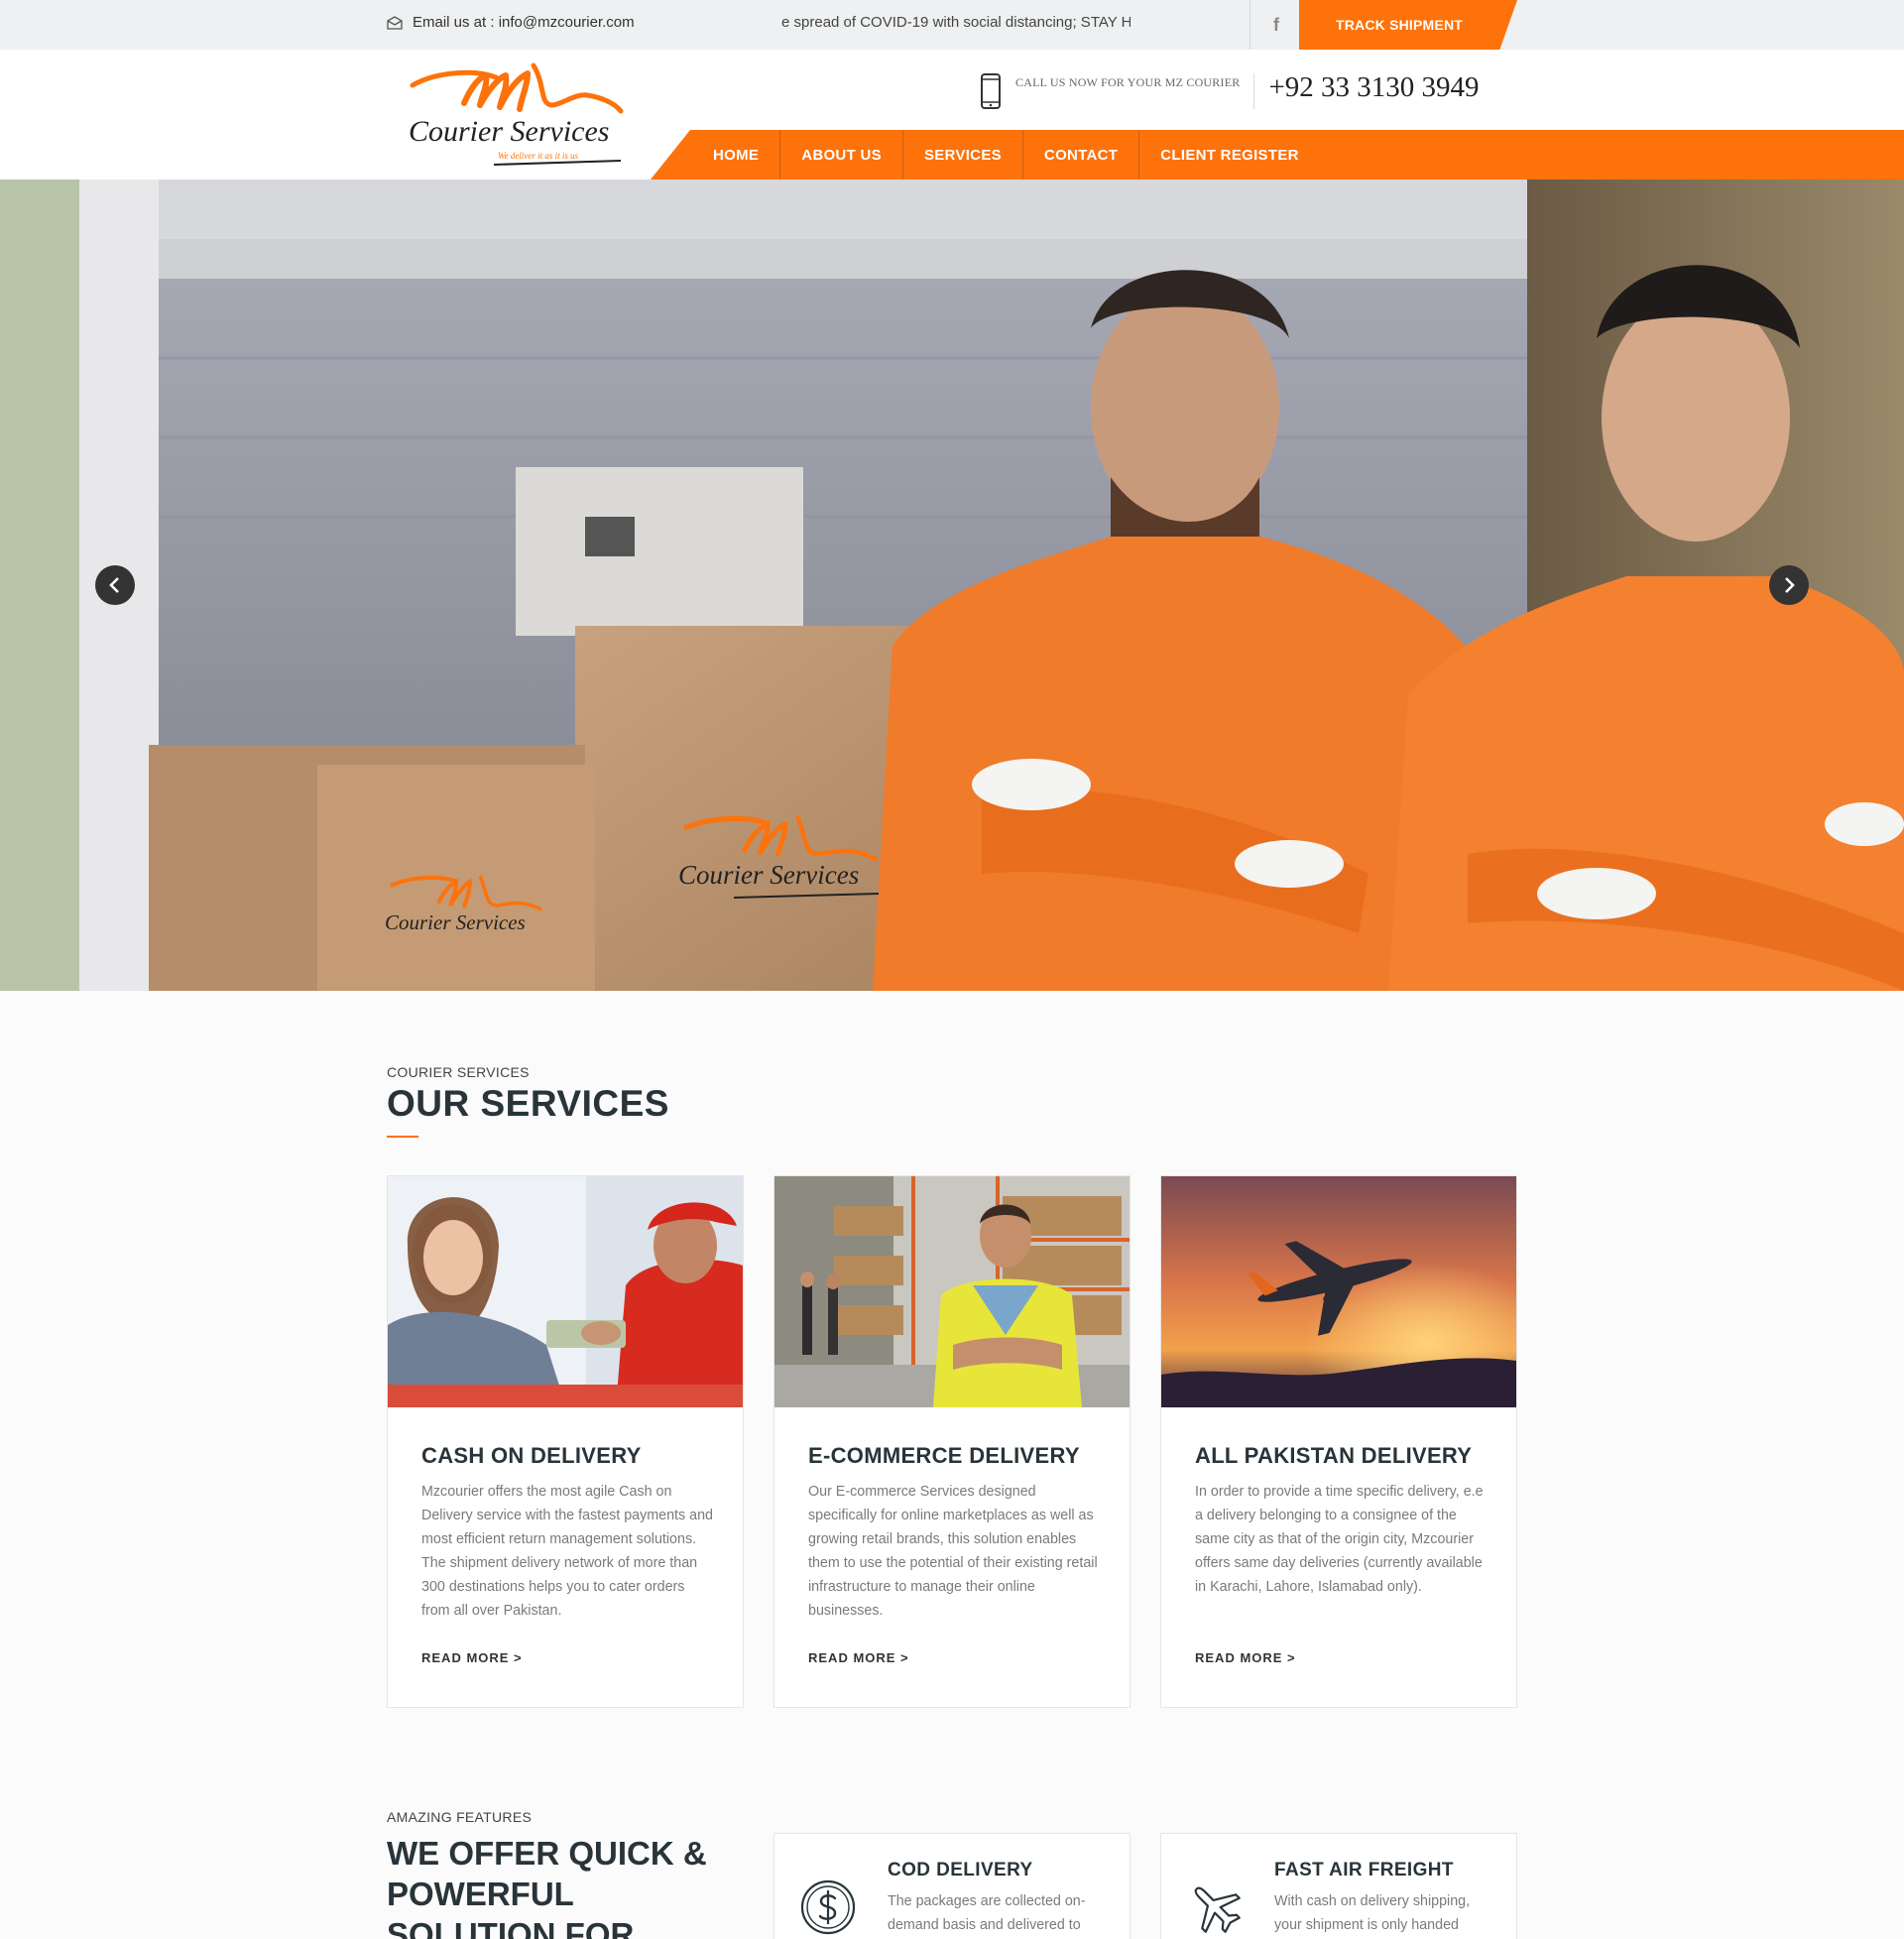 The width and height of the screenshot is (1904, 1939). I want to click on chevron-right-icon, so click(1790, 585).